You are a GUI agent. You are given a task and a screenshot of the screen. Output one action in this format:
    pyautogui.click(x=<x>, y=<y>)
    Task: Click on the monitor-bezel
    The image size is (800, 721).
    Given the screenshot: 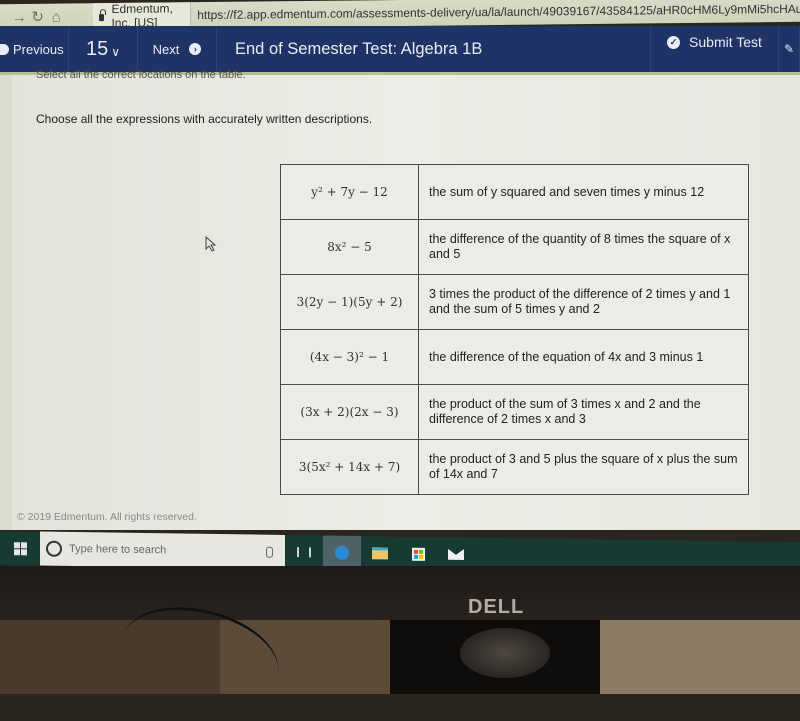 What is the action you would take?
    pyautogui.click(x=400, y=596)
    